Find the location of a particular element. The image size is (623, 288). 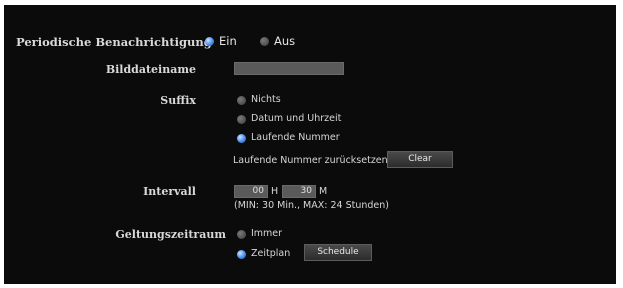

periodic-notification-label: Periodische Benachrichtigung is located at coordinates (114, 42).